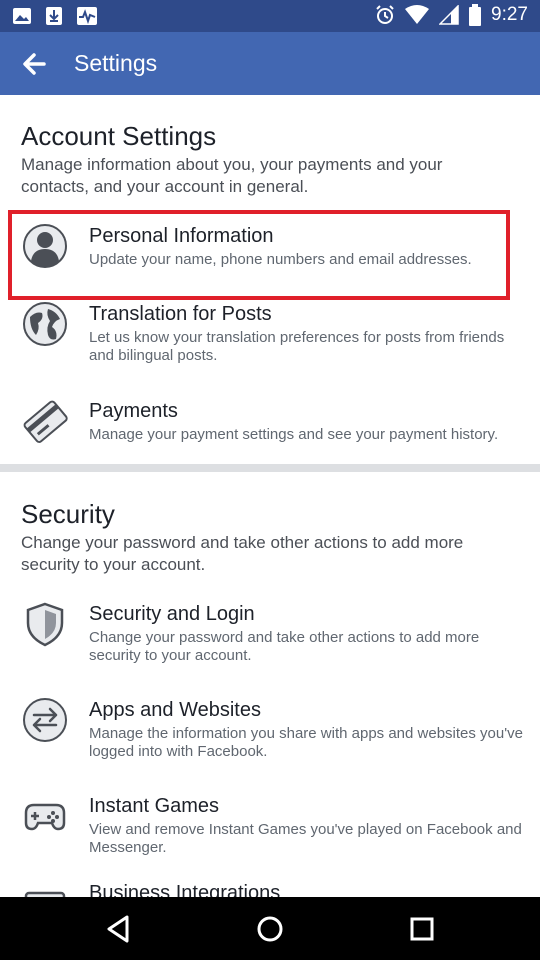 This screenshot has height=960, width=540. I want to click on nav-back-button, so click(118, 929).